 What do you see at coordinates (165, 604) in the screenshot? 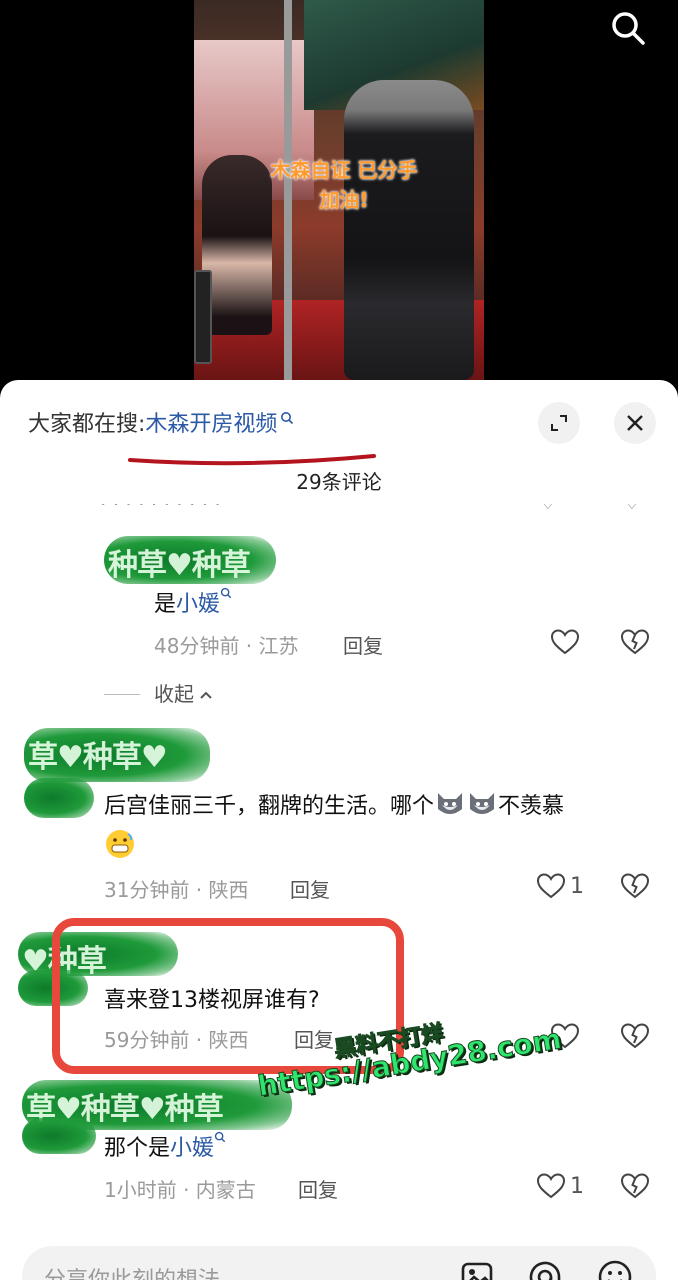
I see `comment-text-plain: 是` at bounding box center [165, 604].